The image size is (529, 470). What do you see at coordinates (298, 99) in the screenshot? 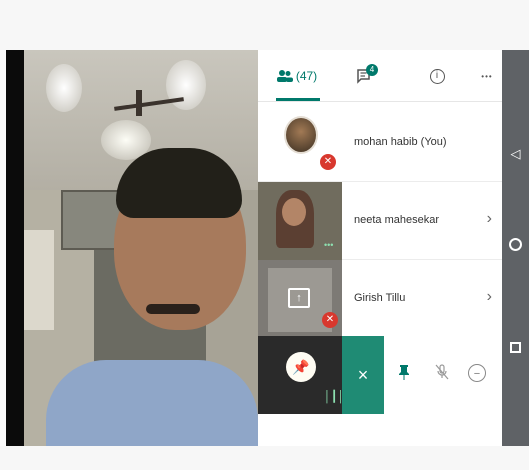
I see `active-tab-indicator` at bounding box center [298, 99].